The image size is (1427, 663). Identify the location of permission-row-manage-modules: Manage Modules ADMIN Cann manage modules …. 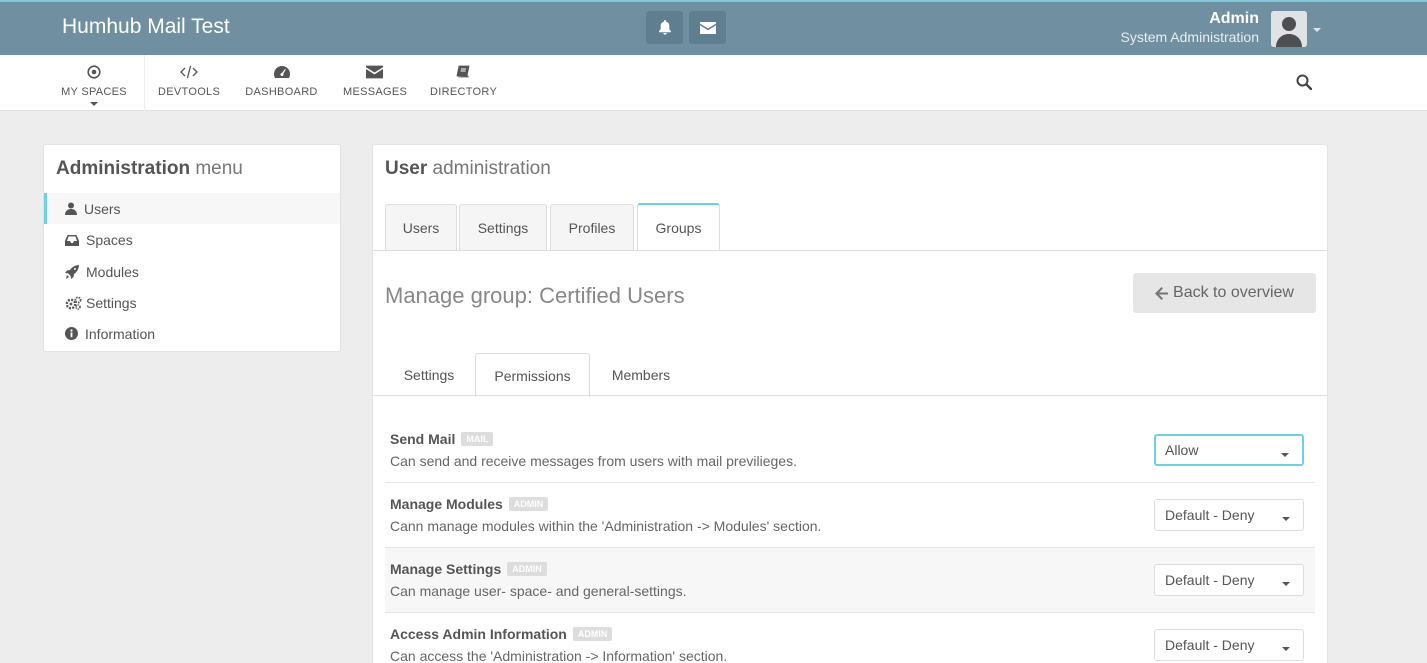
(850, 515).